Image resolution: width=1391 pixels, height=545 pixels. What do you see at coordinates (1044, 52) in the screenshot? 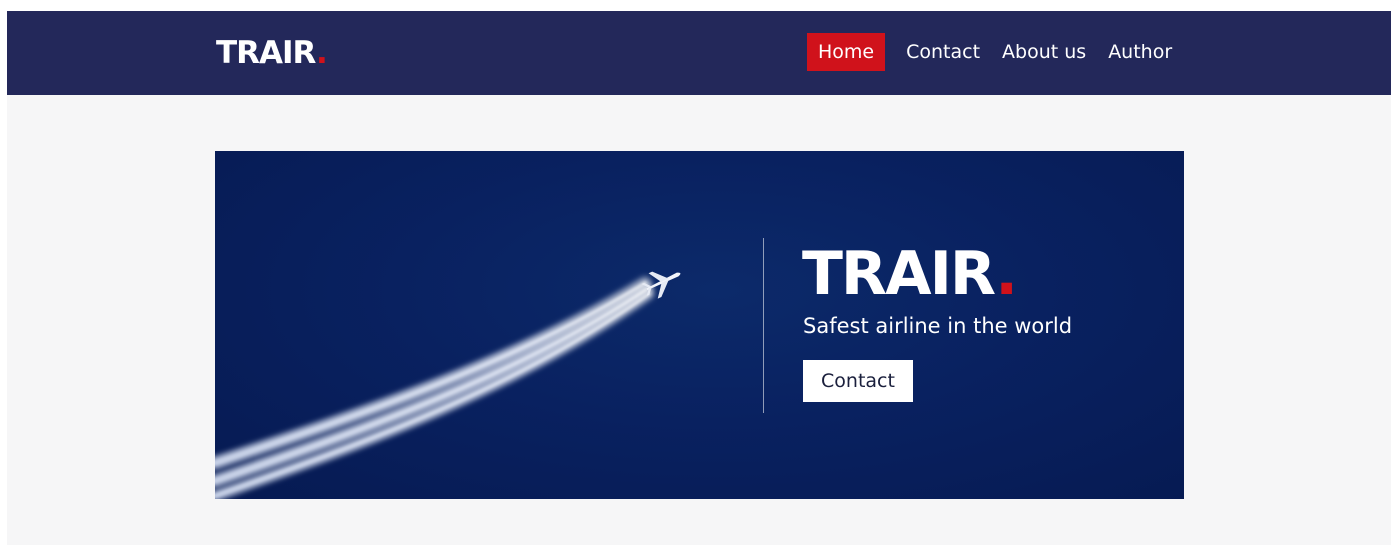
I see `nav-link-about-us: About us` at bounding box center [1044, 52].